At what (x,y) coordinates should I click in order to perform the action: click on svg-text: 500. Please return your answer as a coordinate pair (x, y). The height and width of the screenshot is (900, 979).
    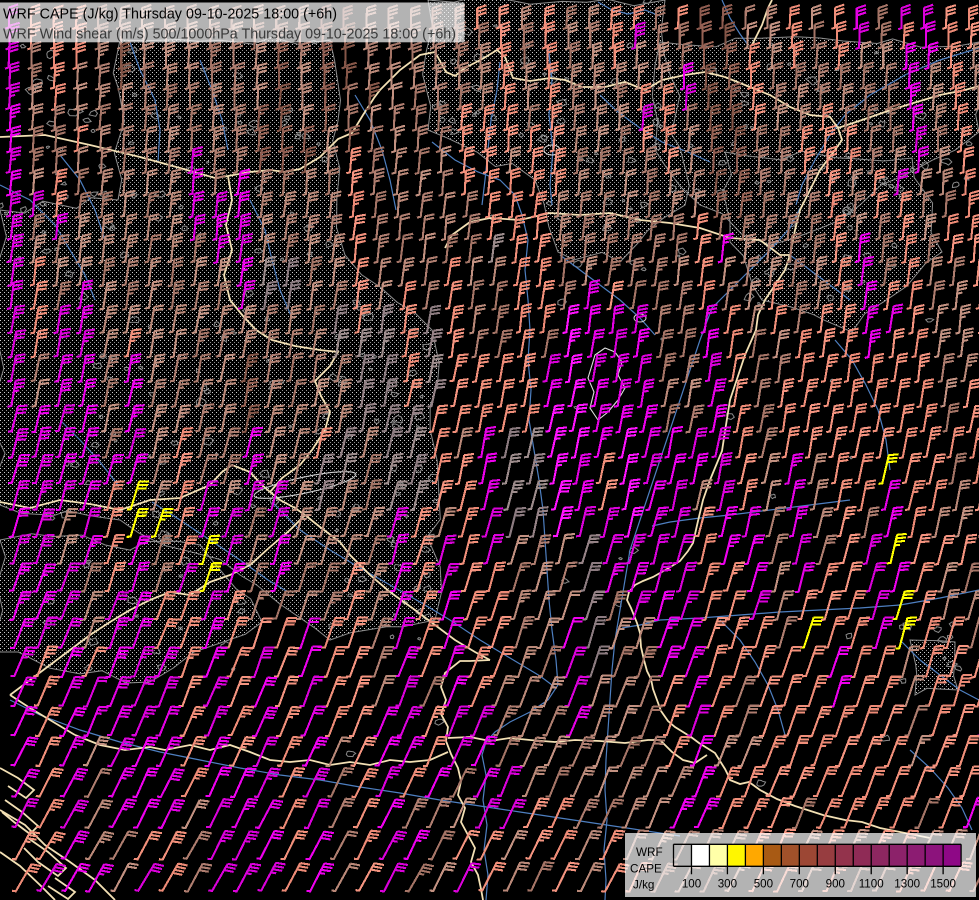
    Looking at the image, I should click on (763, 884).